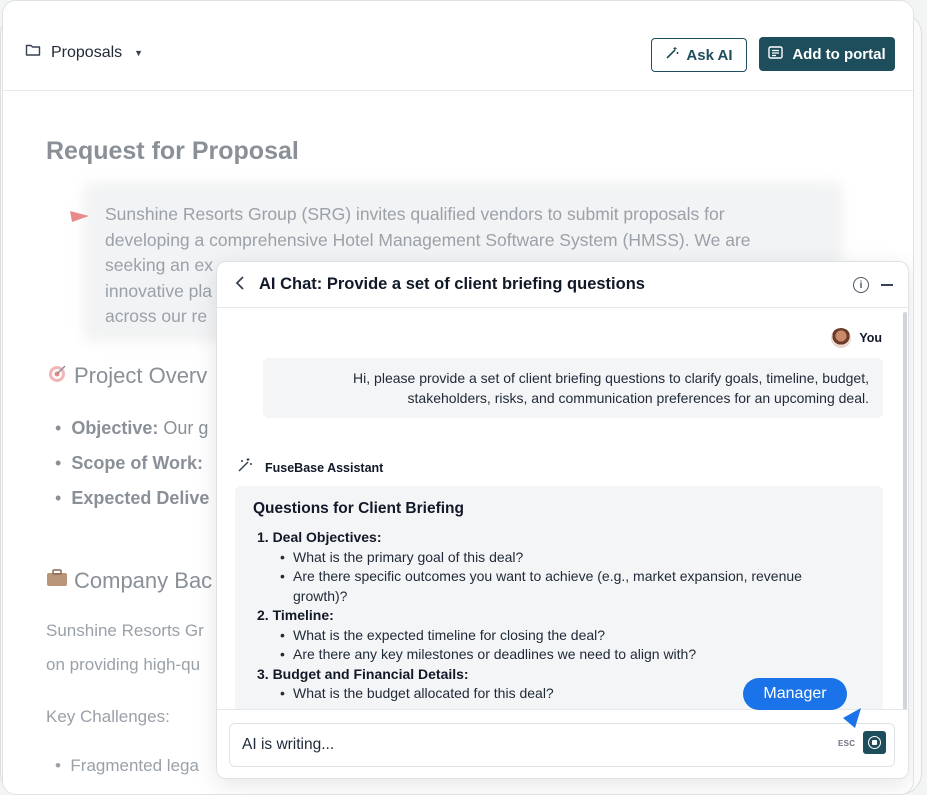 The width and height of the screenshot is (927, 795). What do you see at coordinates (87, 52) in the screenshot?
I see `folder-label: Proposals` at bounding box center [87, 52].